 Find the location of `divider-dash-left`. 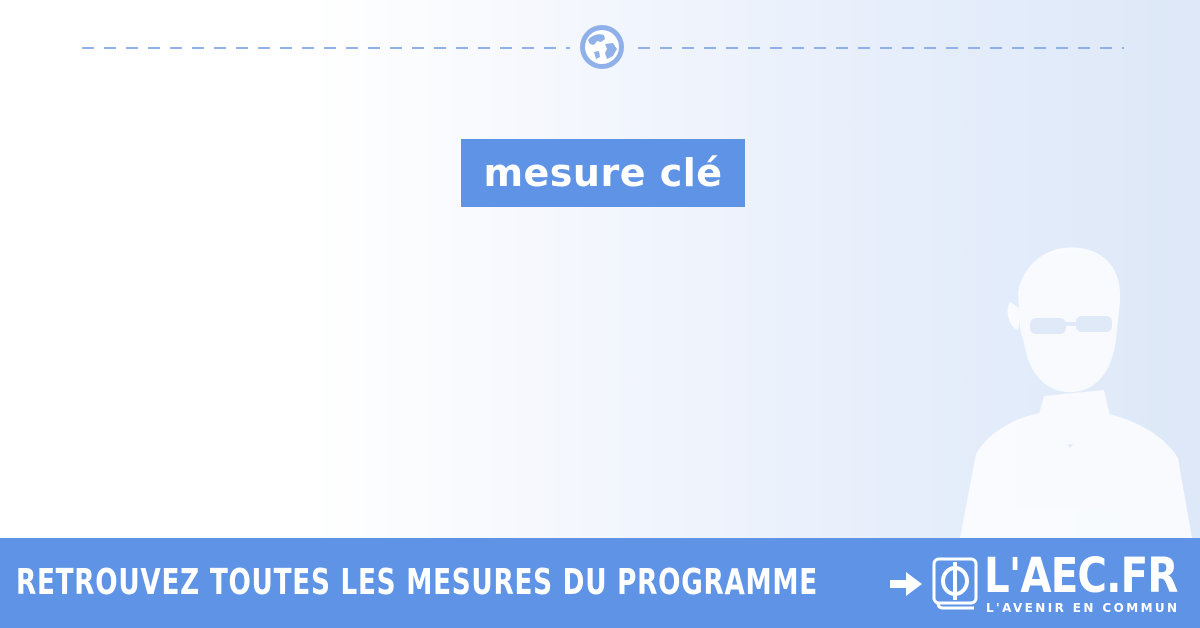

divider-dash-left is located at coordinates (326, 48).